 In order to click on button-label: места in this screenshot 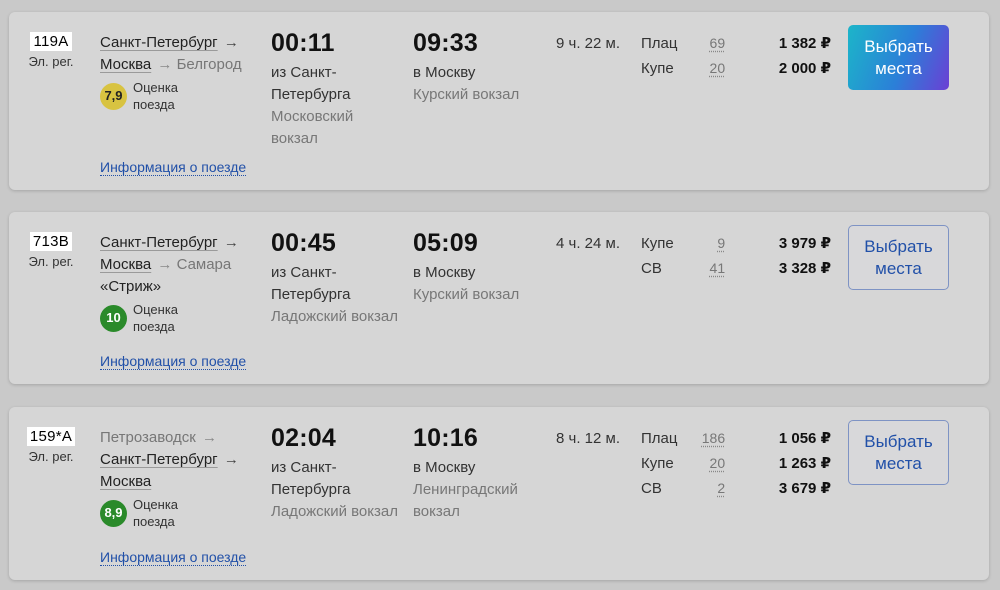, I will do `click(898, 268)`.